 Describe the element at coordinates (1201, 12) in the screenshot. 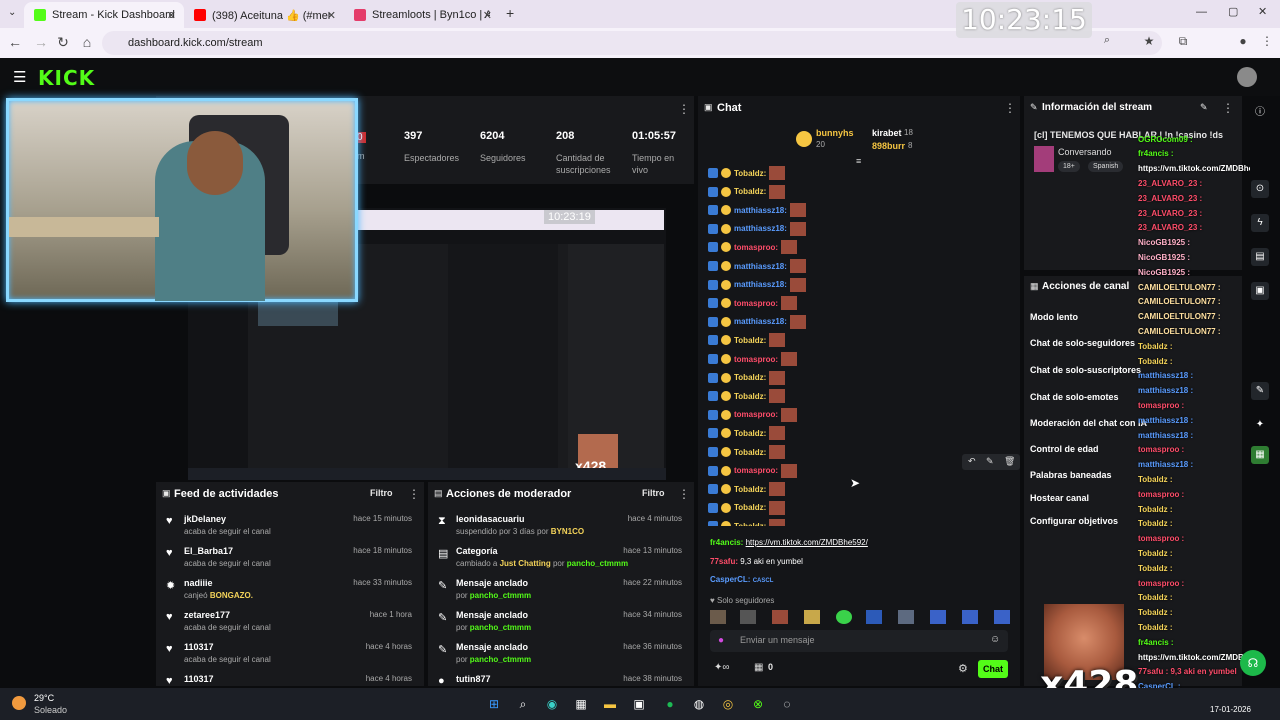

I see `minimize-window-icon: —` at that location.